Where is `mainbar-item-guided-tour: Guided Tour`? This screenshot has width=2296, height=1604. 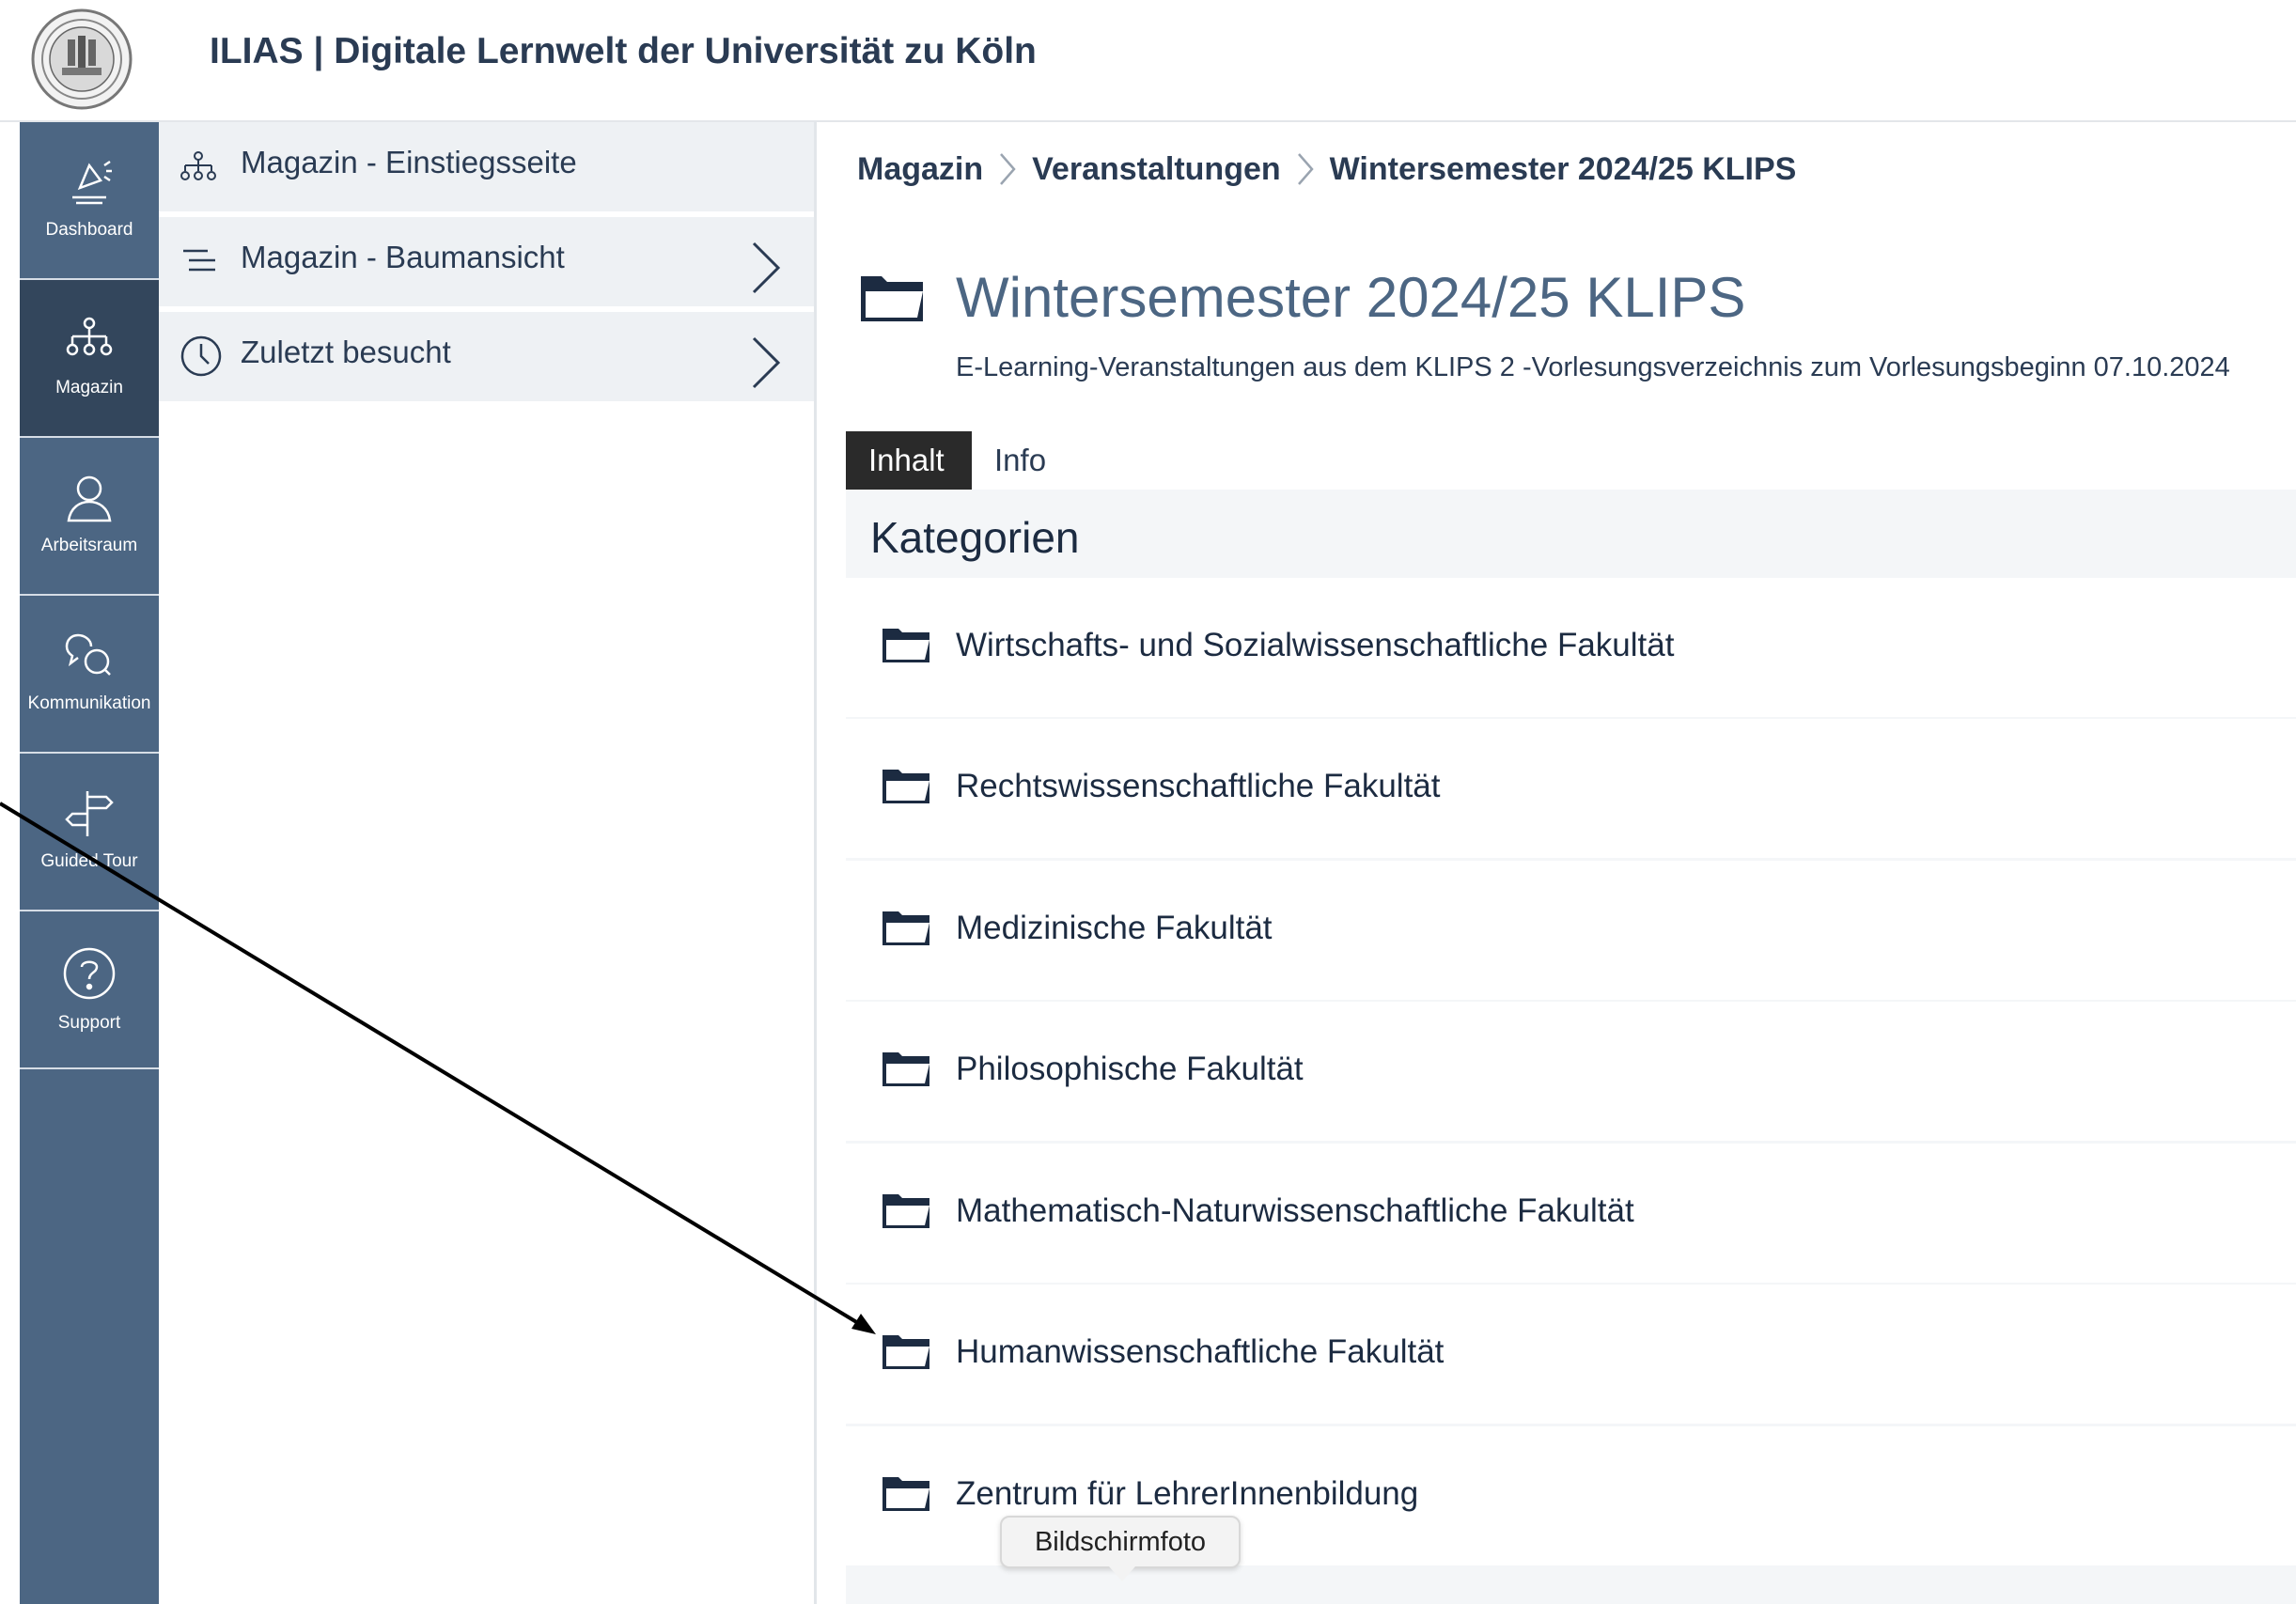
mainbar-item-guided-tour: Guided Tour is located at coordinates (89, 832).